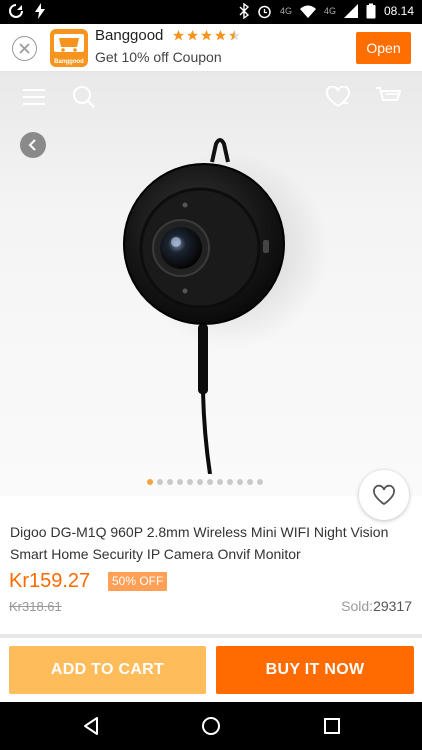 This screenshot has width=422, height=750. I want to click on sold-count: Sold:29317, so click(376, 606).